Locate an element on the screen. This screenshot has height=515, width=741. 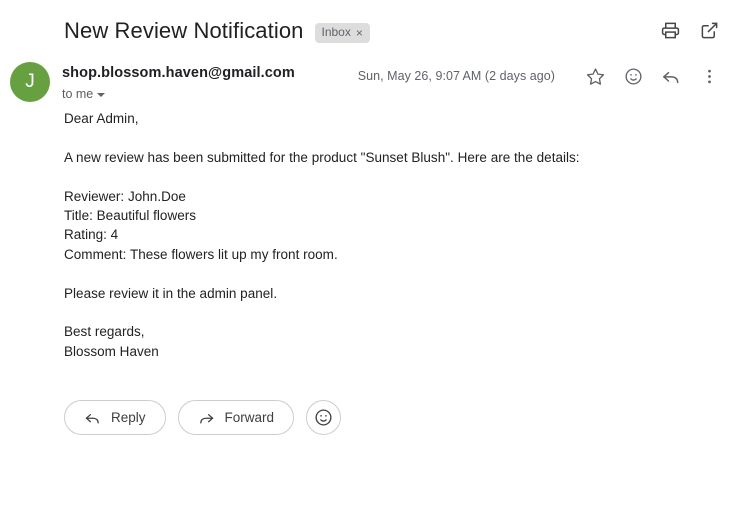
open-in-new-icon is located at coordinates (709, 30).